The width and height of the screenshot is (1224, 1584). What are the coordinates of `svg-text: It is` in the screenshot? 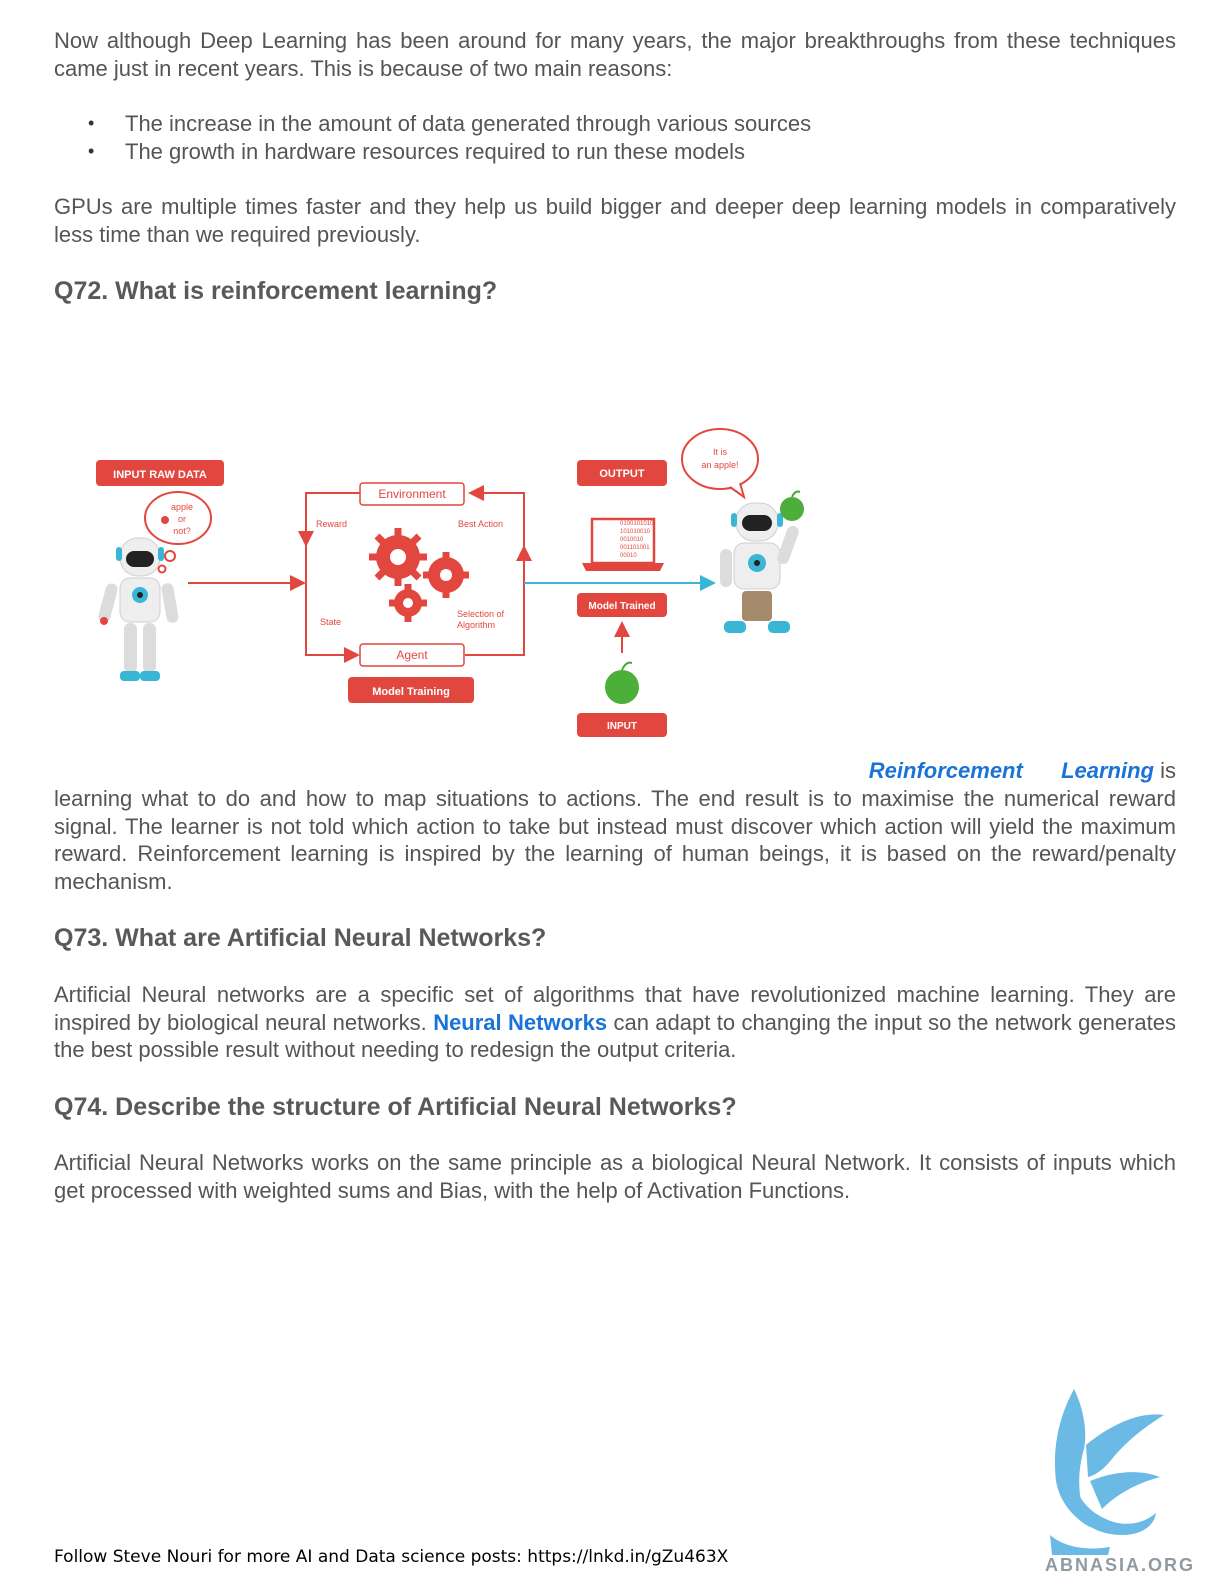 It's located at (720, 452).